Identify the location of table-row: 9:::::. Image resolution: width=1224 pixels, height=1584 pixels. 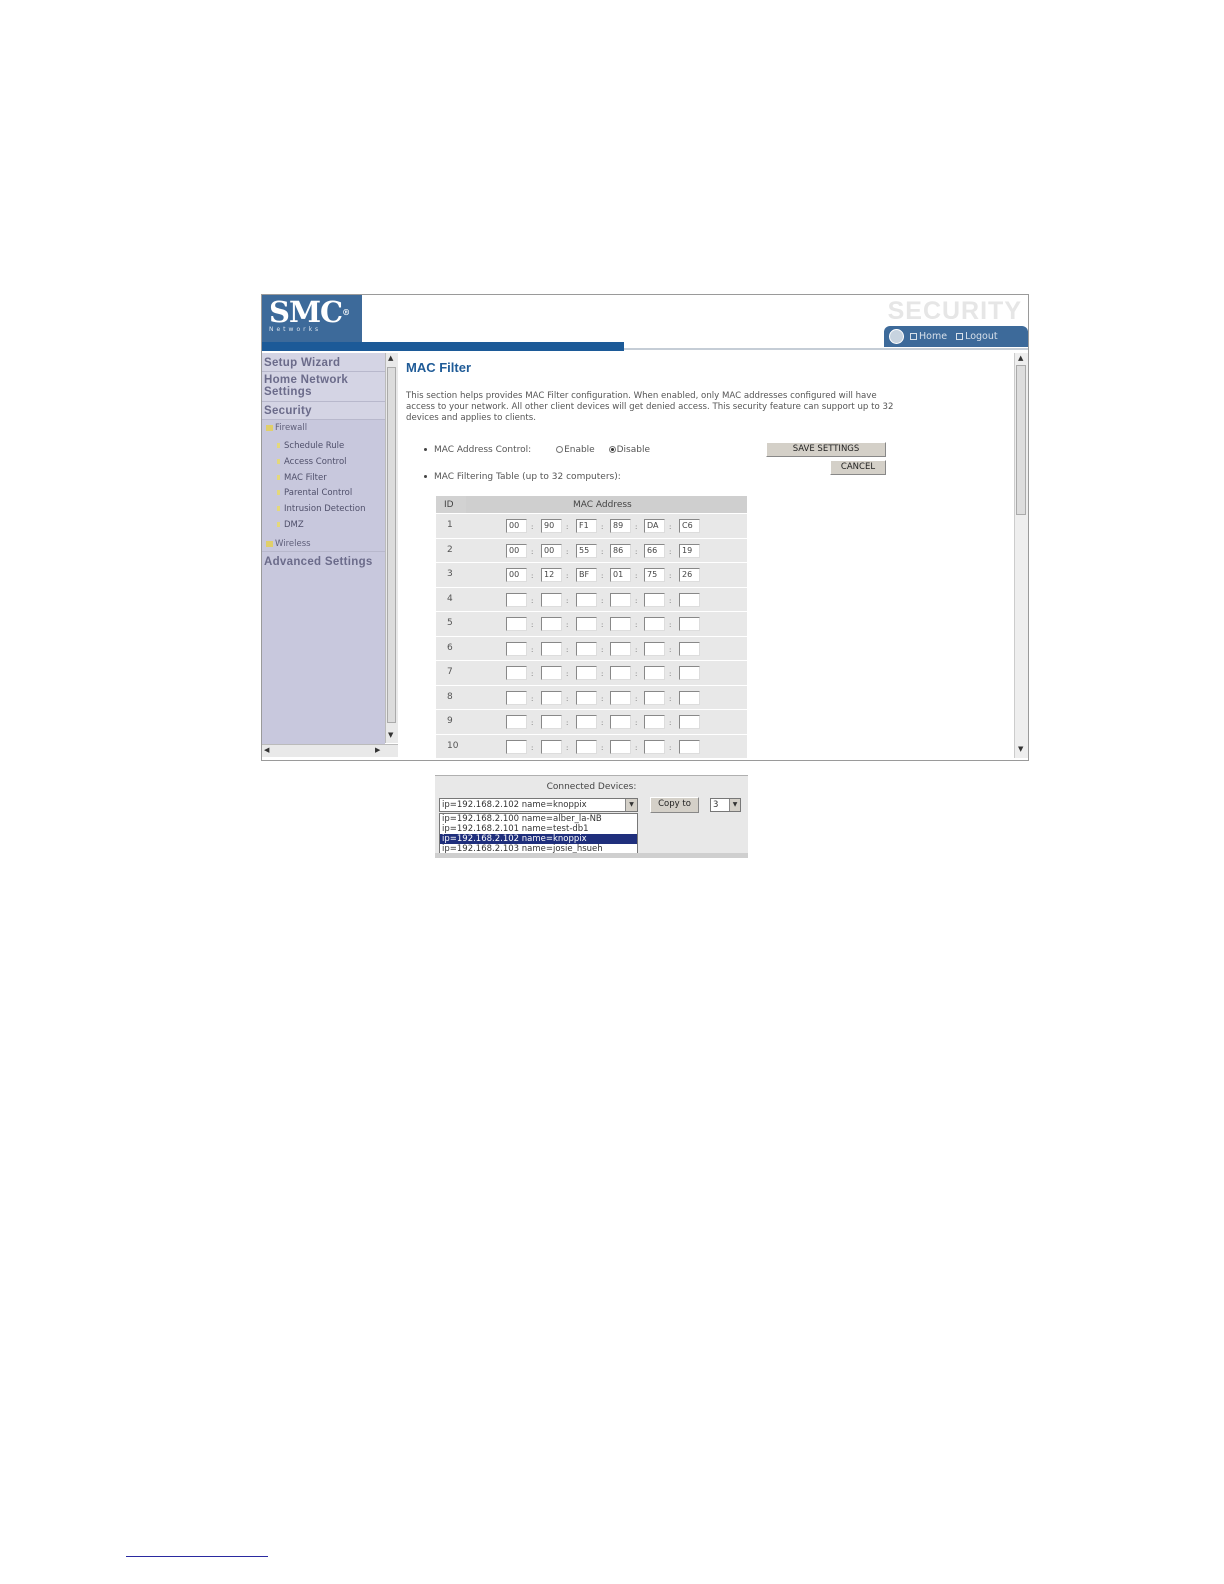
(591, 721).